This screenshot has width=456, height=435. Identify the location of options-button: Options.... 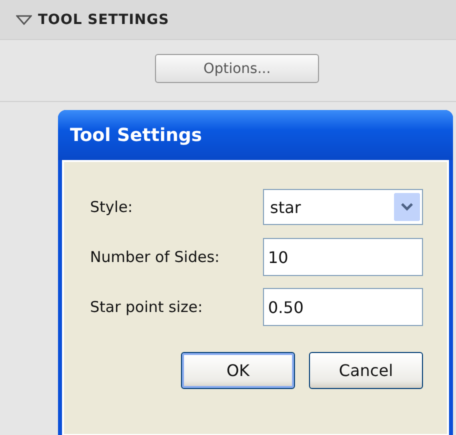
(237, 68).